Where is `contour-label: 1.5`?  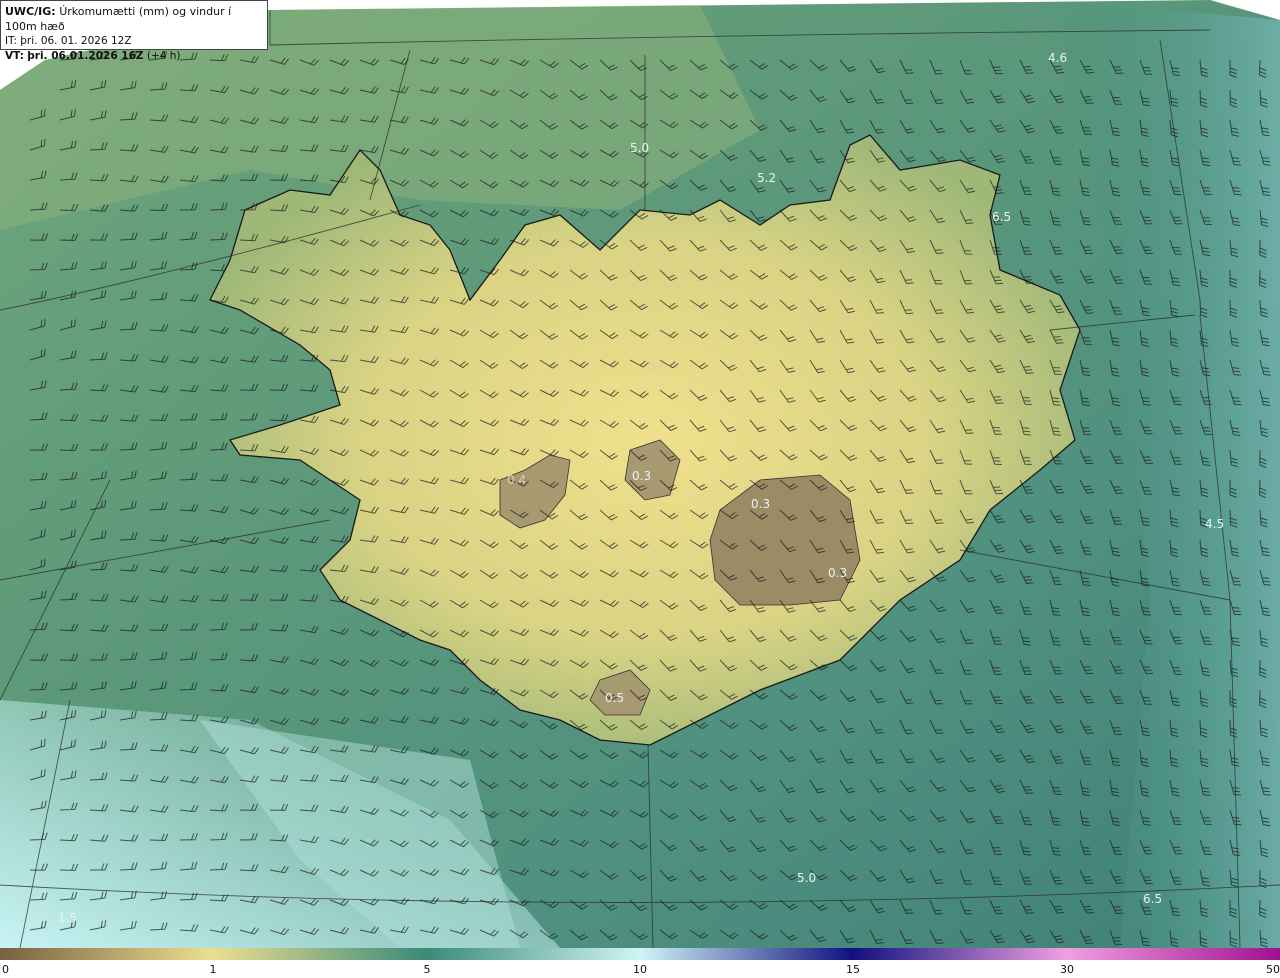 contour-label: 1.5 is located at coordinates (67, 918).